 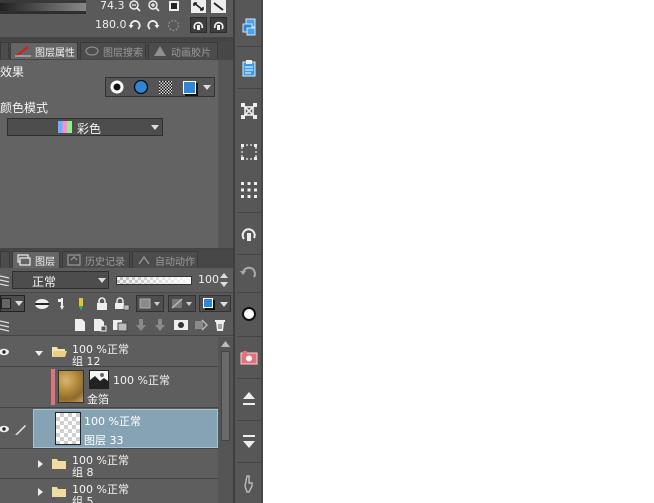 I want to click on opacity-slider, so click(x=154, y=280).